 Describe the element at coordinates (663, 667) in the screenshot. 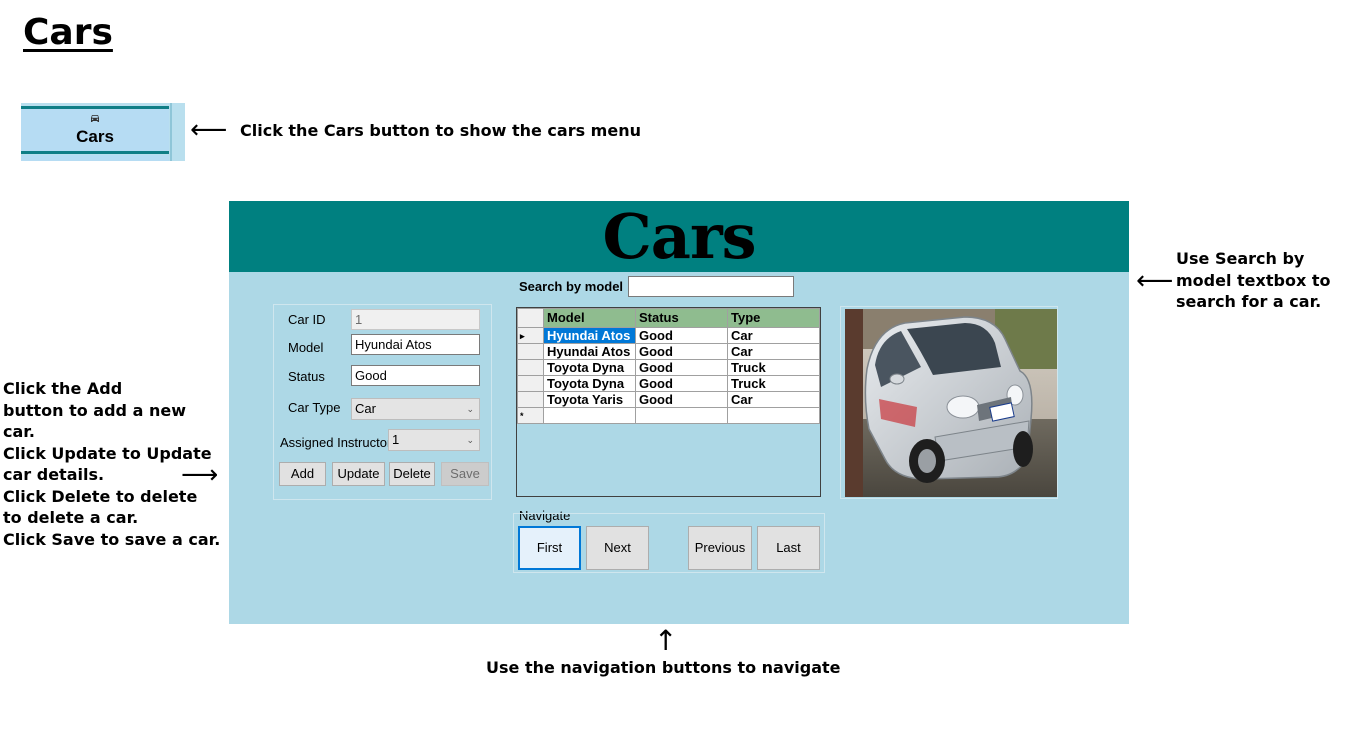

I see `navigation-note: Use the navigation buttons to navigate` at that location.